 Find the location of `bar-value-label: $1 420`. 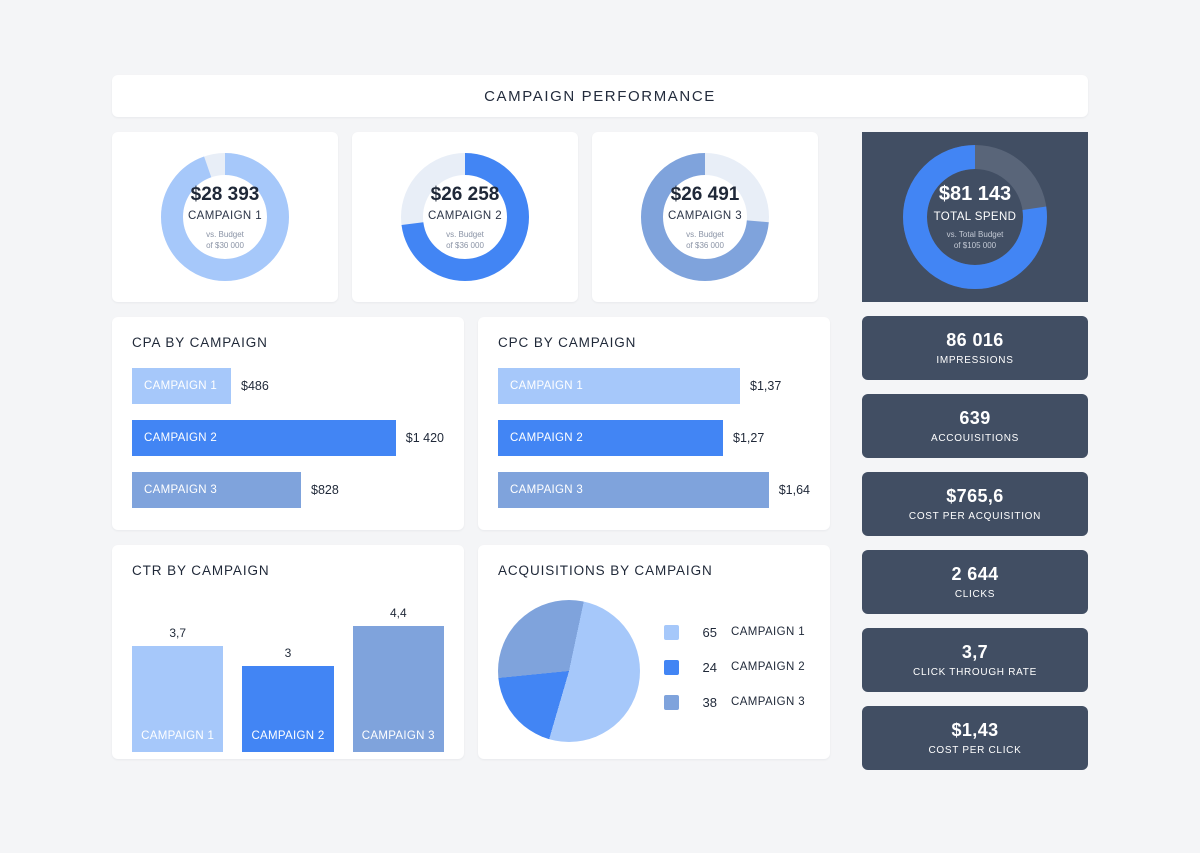

bar-value-label: $1 420 is located at coordinates (424, 438).